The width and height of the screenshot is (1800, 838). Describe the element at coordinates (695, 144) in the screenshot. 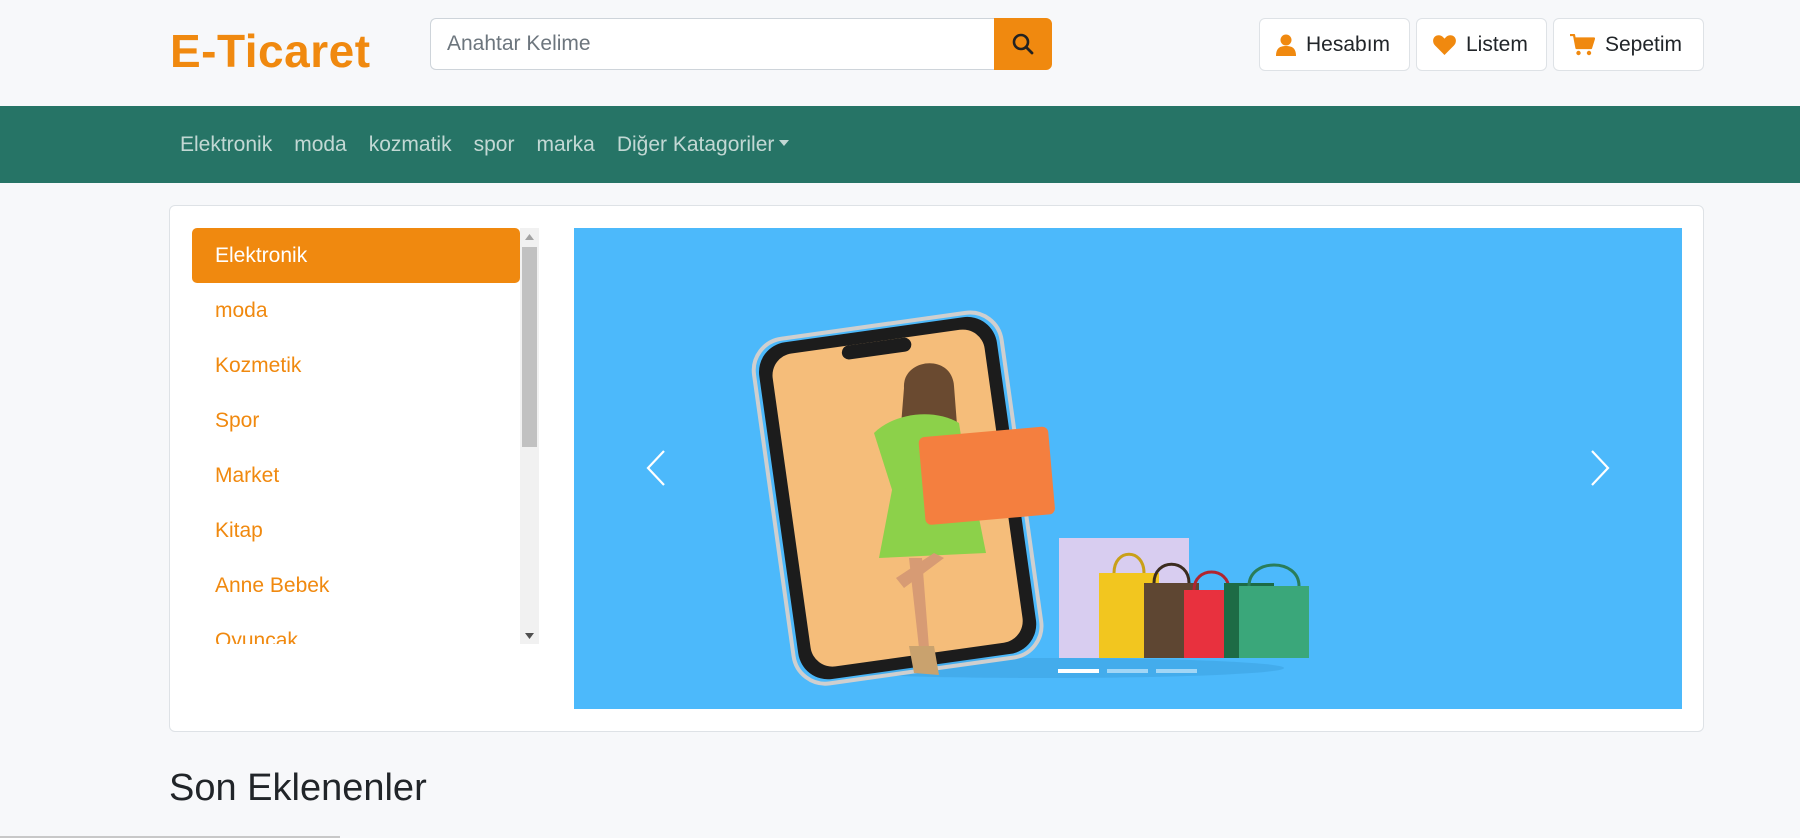

I see `other-categories-label: Diğer Katagoriler` at that location.